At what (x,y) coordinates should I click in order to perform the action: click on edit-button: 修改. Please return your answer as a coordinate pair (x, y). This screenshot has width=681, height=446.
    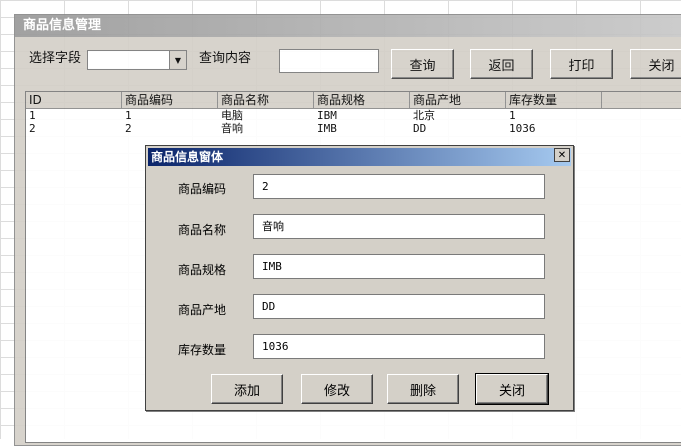
    Looking at the image, I should click on (337, 389).